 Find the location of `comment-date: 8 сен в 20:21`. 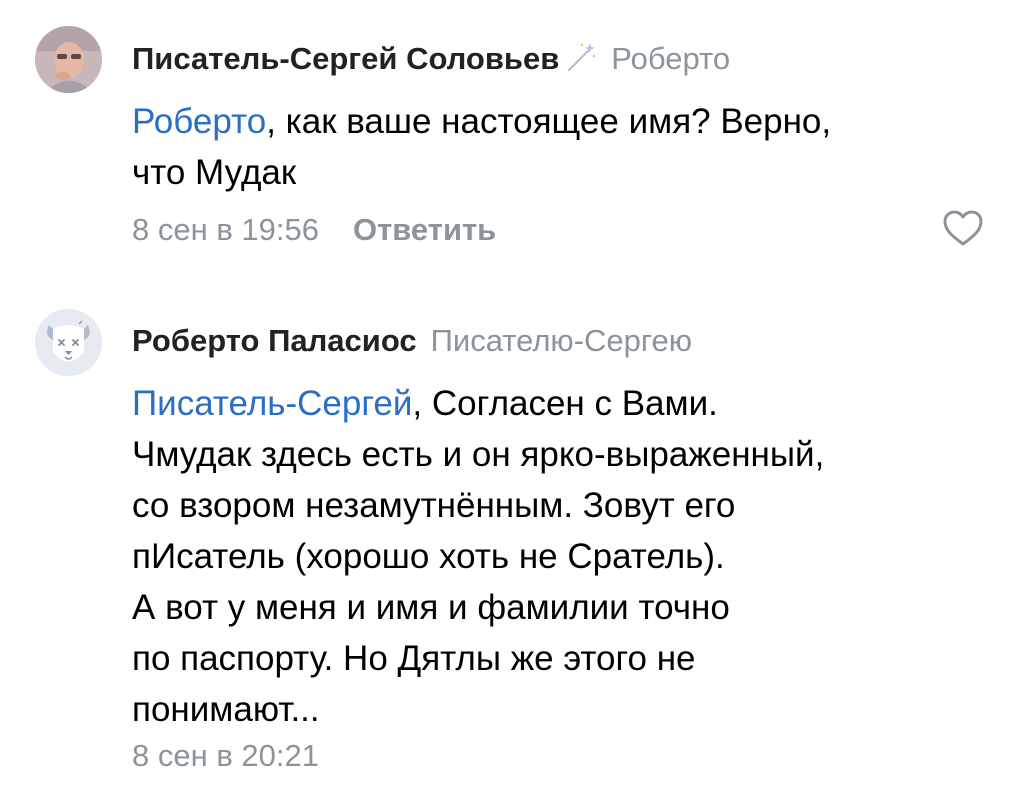

comment-date: 8 сен в 20:21 is located at coordinates (225, 755).